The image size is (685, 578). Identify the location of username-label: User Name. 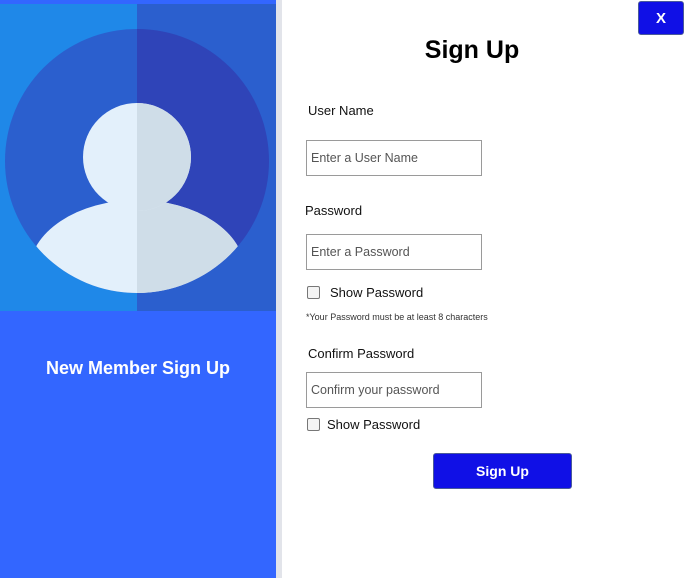
(341, 110).